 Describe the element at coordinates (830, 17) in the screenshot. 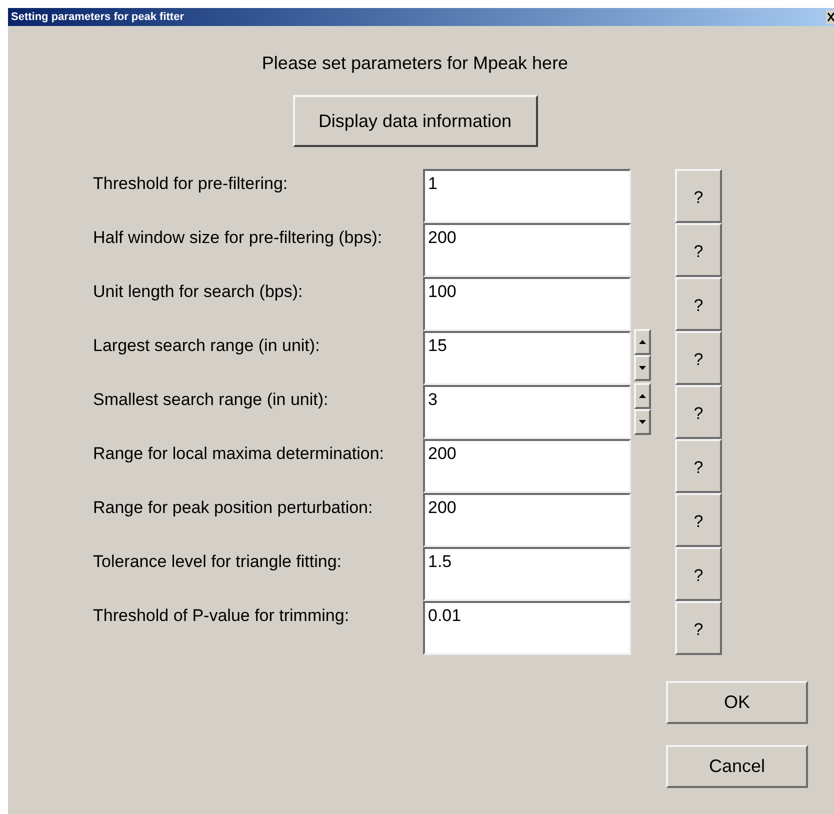

I see `close-icon` at that location.